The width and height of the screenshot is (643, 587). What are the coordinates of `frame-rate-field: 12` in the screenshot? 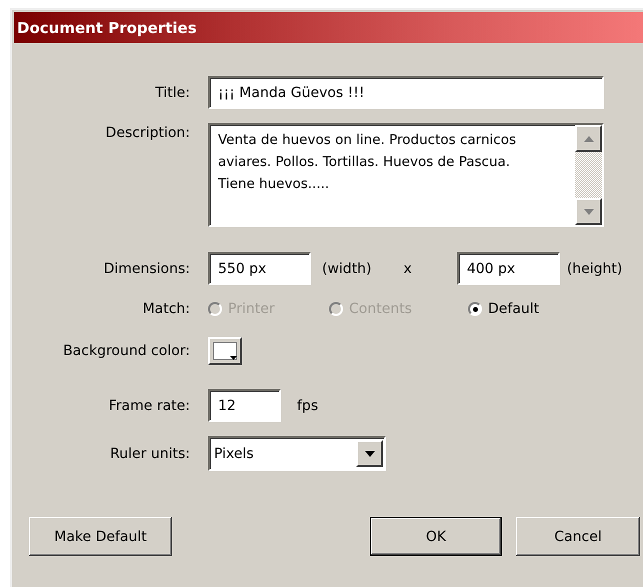 It's located at (244, 405).